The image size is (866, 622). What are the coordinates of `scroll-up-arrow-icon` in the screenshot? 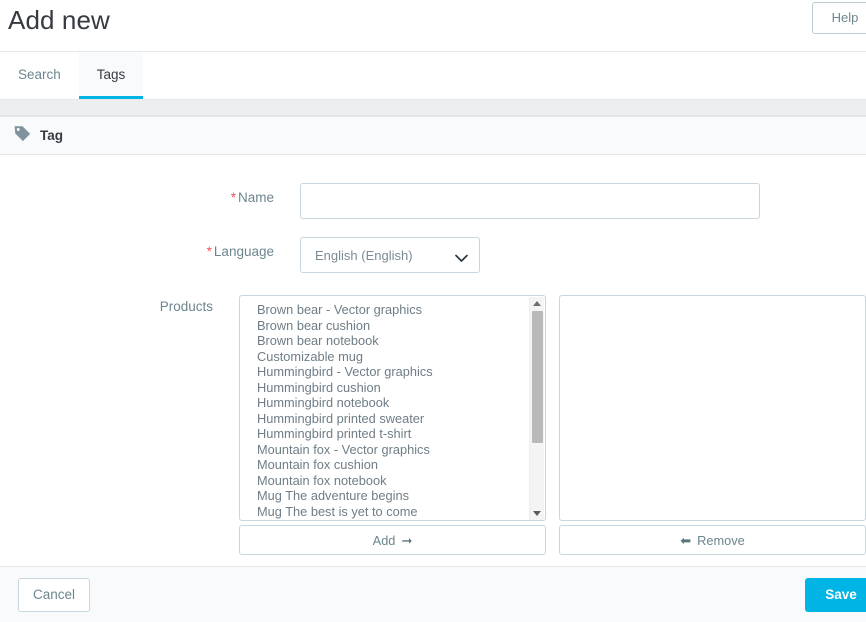 It's located at (537, 303).